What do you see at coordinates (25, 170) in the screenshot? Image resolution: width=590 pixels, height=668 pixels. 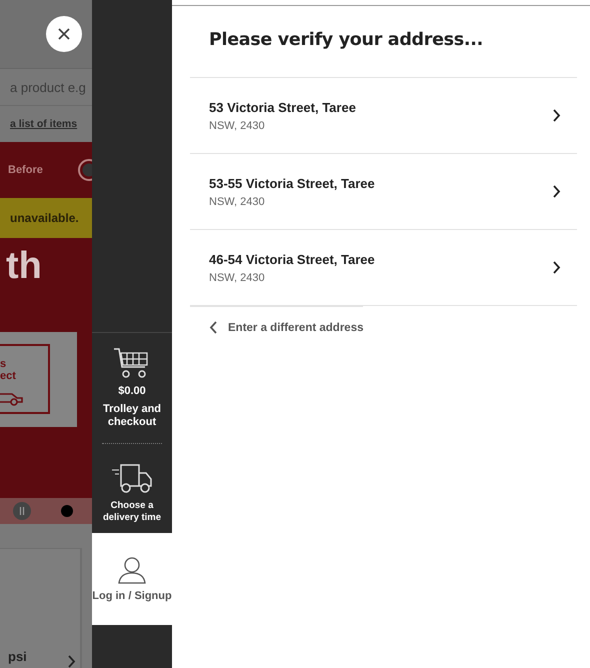 I see `promo-text: Before` at bounding box center [25, 170].